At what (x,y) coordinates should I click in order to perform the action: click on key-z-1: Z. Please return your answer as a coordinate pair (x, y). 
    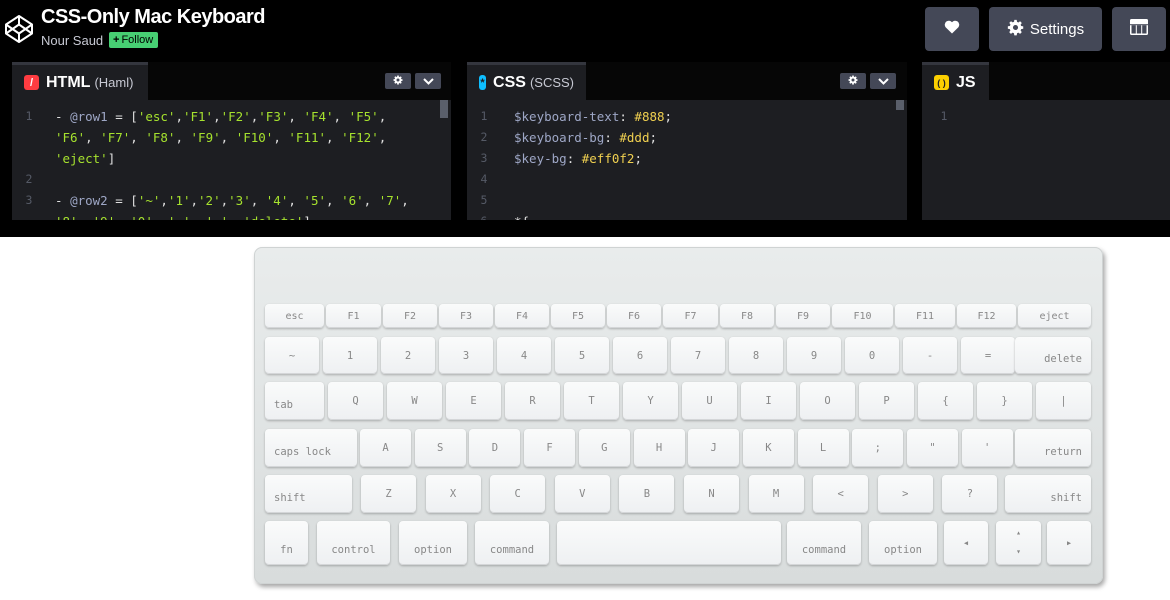
    Looking at the image, I should click on (388, 494).